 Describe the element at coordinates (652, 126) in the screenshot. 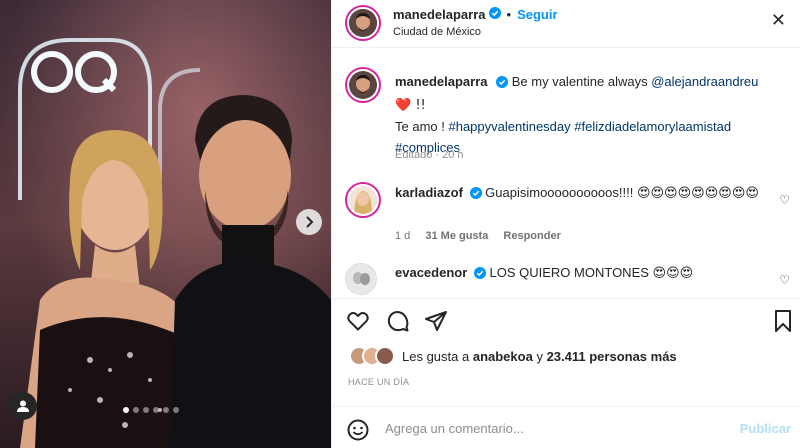

I see `hashtag-link: #felizdiadelamorylaamistad` at that location.